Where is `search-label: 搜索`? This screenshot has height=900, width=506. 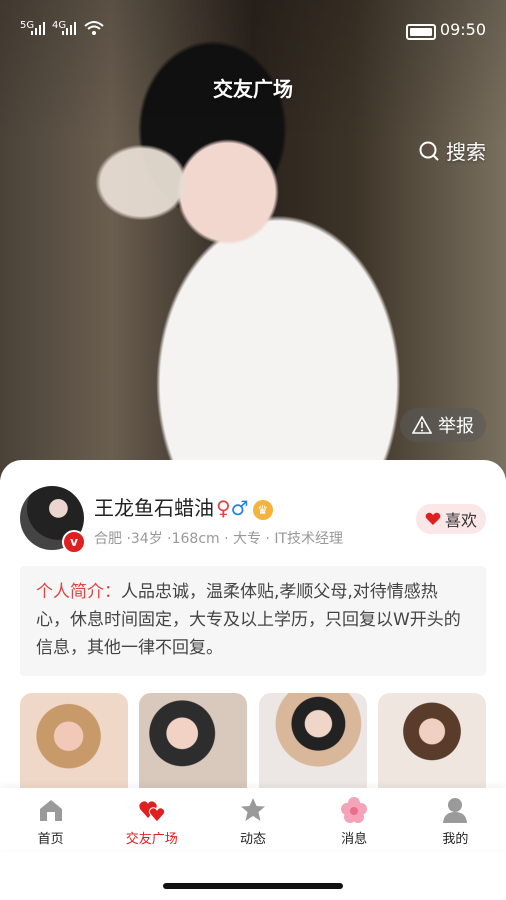
search-label: 搜索 is located at coordinates (466, 152).